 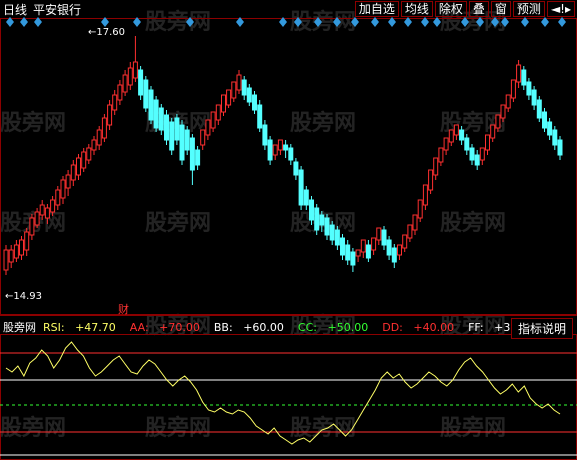 I want to click on rsi-label: RSI:, so click(x=54, y=327).